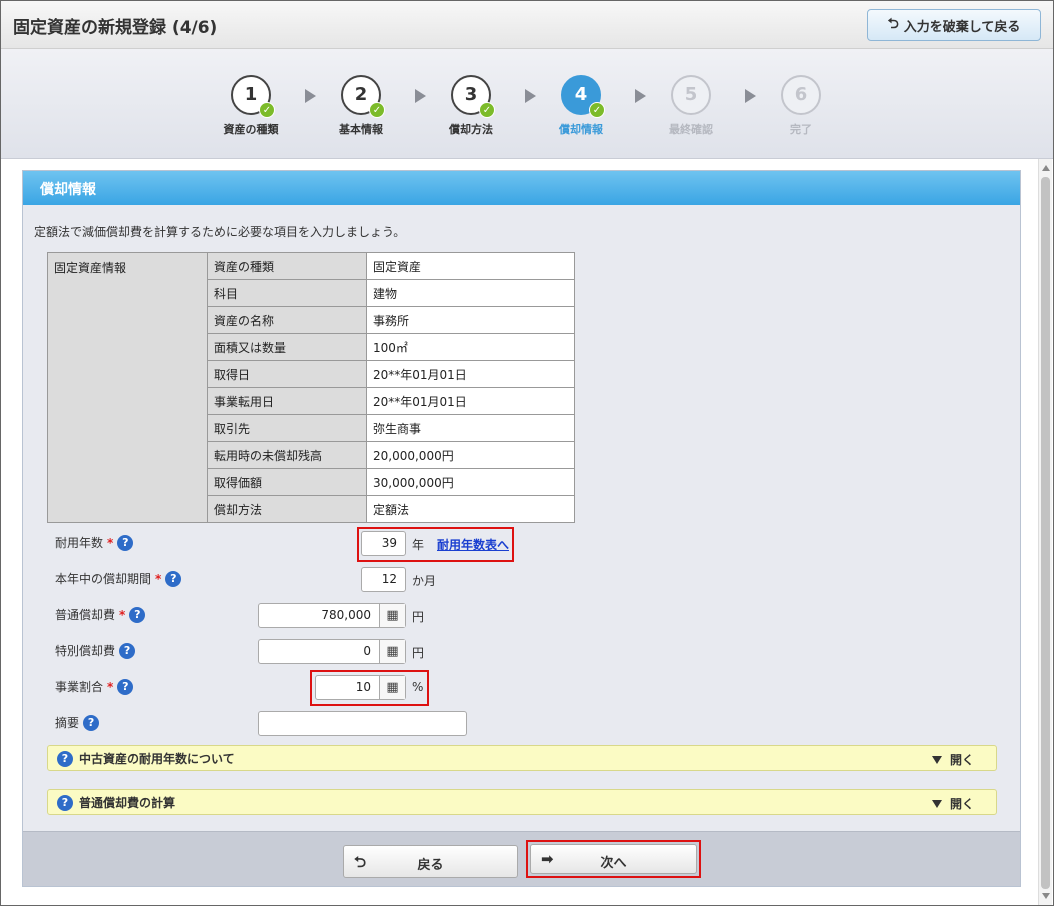 This screenshot has height=906, width=1054. I want to click on vertical-scrollbar, so click(1045, 532).